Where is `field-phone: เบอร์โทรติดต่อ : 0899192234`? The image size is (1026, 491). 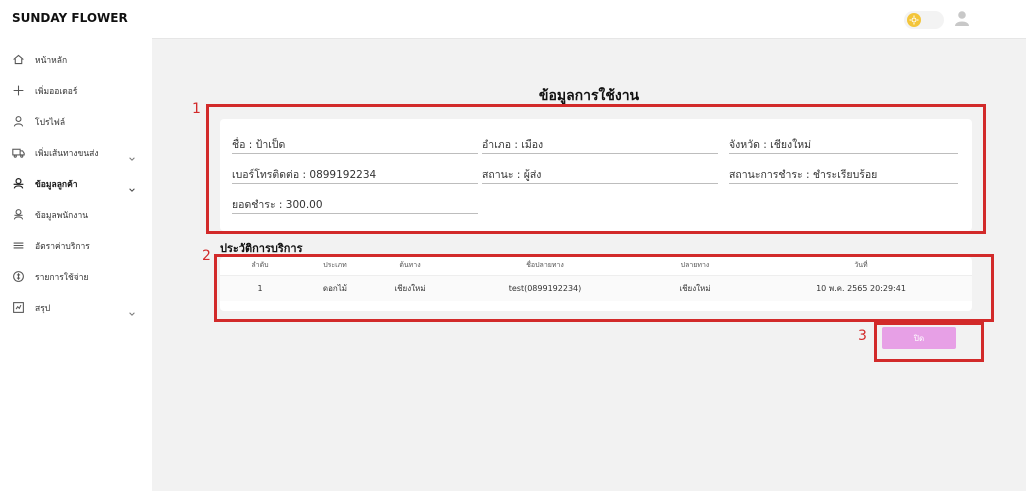
field-phone: เบอร์โทรติดต่อ : 0899192234 is located at coordinates (355, 174).